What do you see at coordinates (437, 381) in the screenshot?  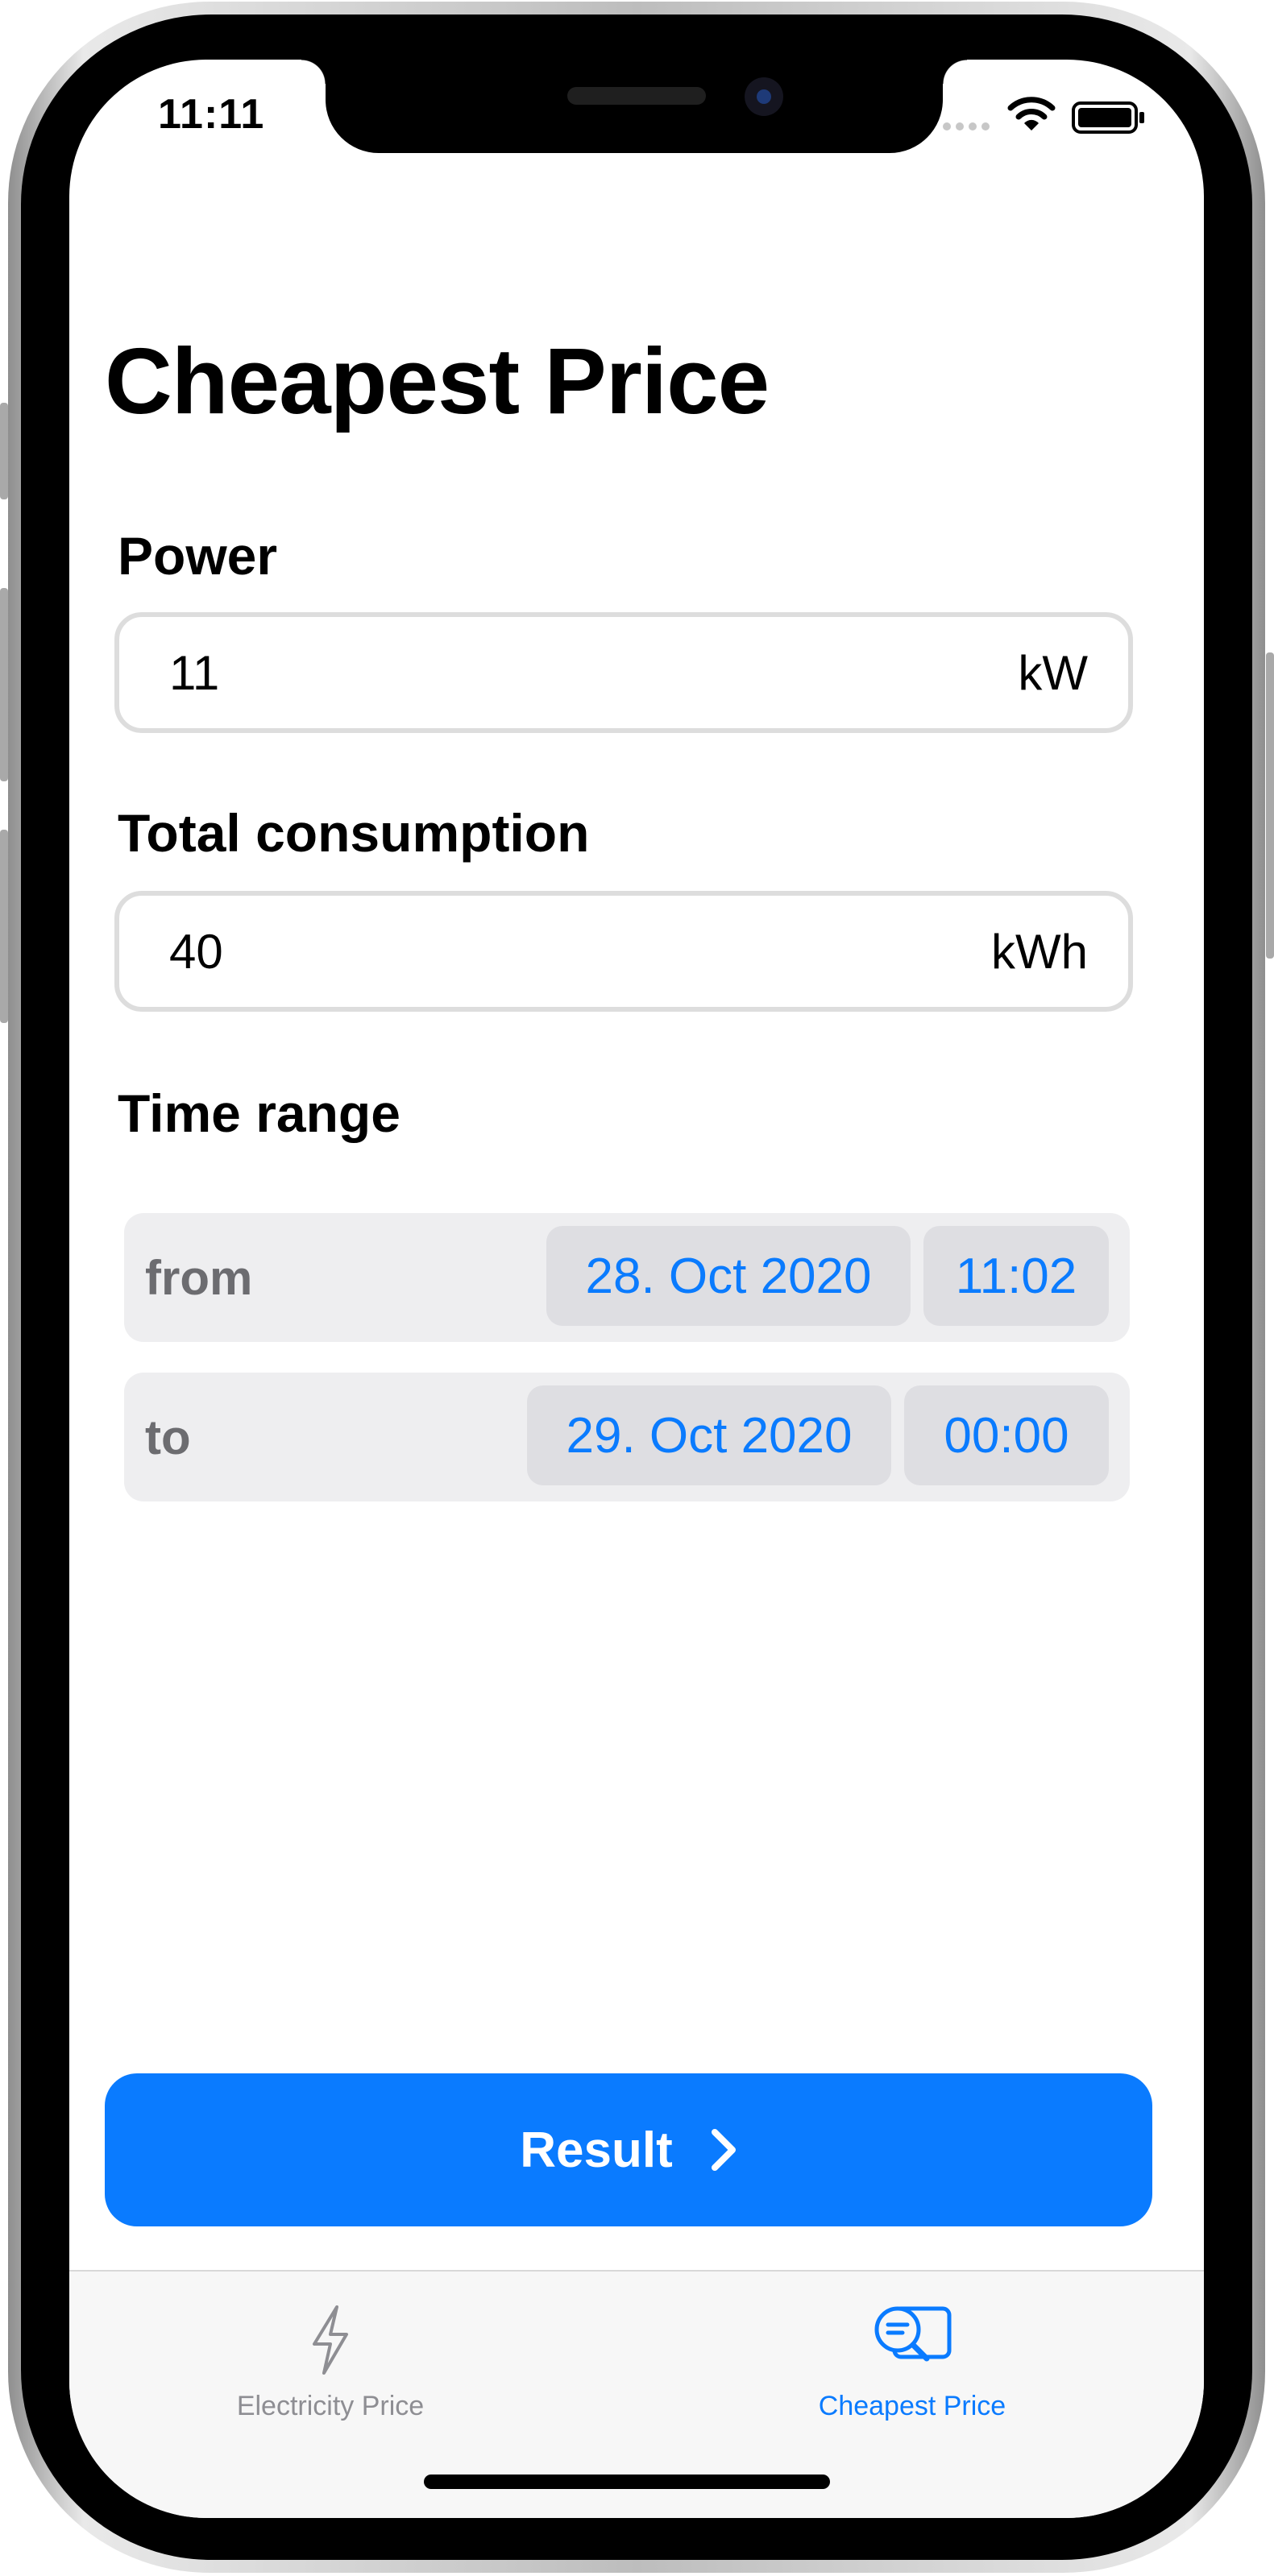 I see `page-title: Cheapest Price` at bounding box center [437, 381].